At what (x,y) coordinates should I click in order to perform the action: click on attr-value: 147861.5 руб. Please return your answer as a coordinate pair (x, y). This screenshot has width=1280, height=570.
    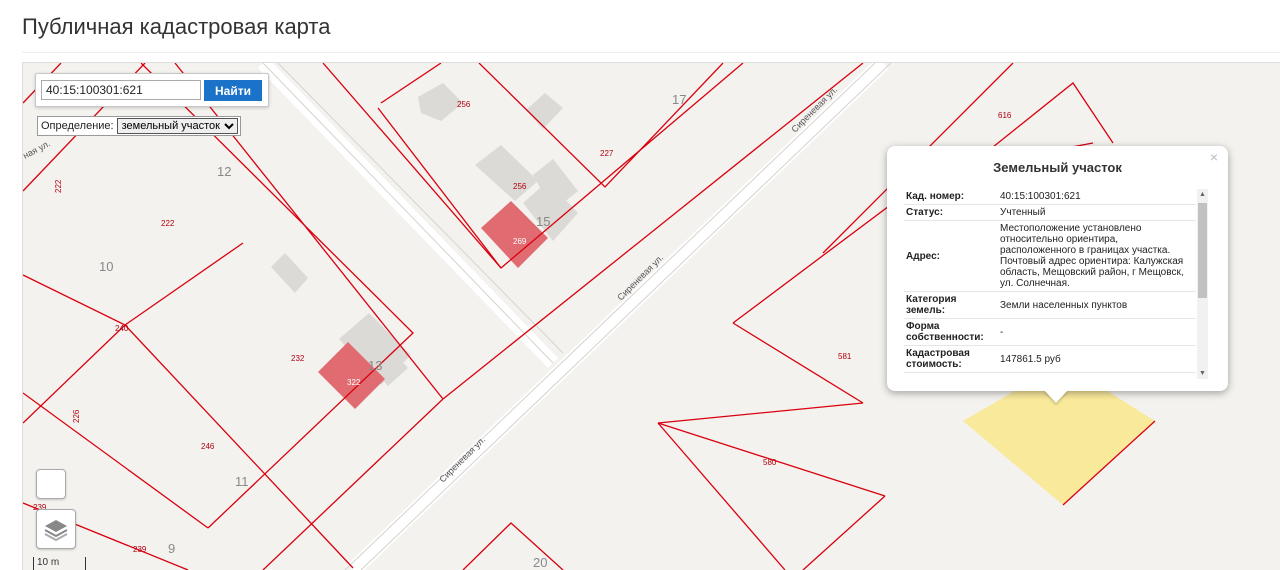
    Looking at the image, I should click on (1097, 359).